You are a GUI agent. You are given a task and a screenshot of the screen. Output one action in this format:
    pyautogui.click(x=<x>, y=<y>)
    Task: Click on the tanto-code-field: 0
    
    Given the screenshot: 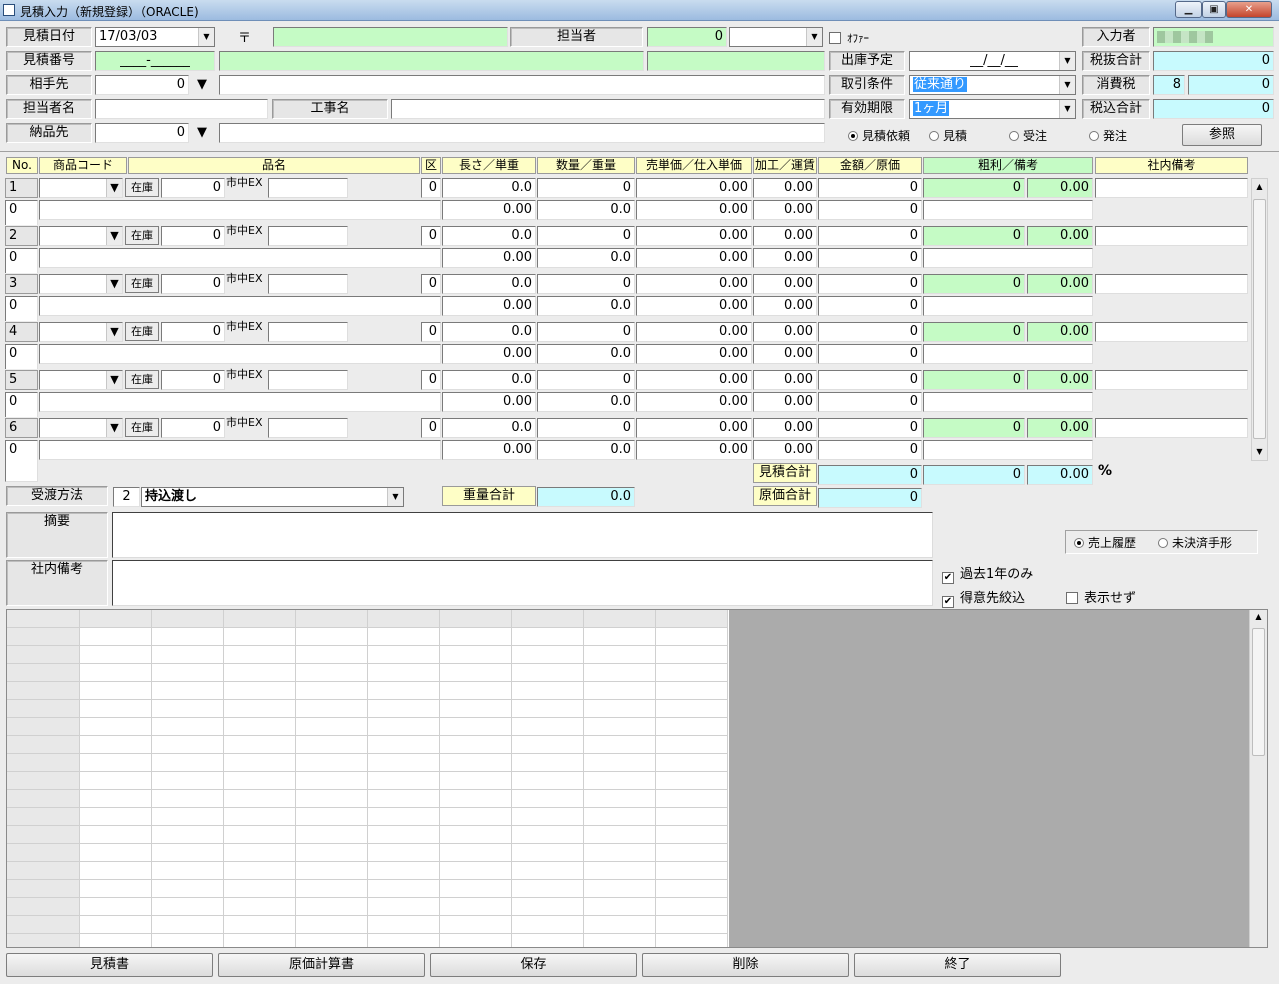 What is the action you would take?
    pyautogui.click(x=687, y=37)
    